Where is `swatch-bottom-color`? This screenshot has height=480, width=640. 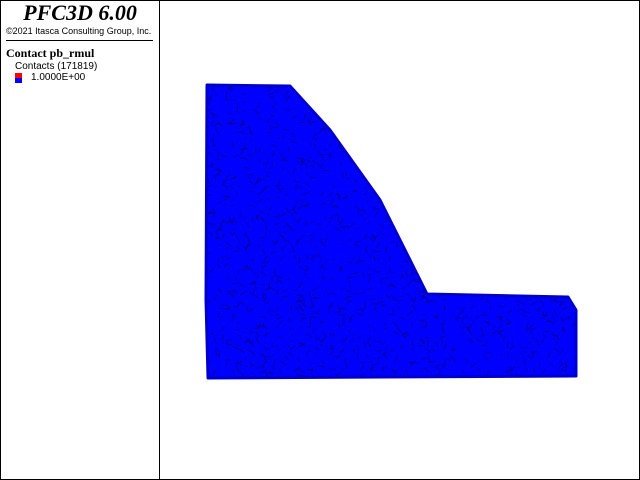 swatch-bottom-color is located at coordinates (18, 80).